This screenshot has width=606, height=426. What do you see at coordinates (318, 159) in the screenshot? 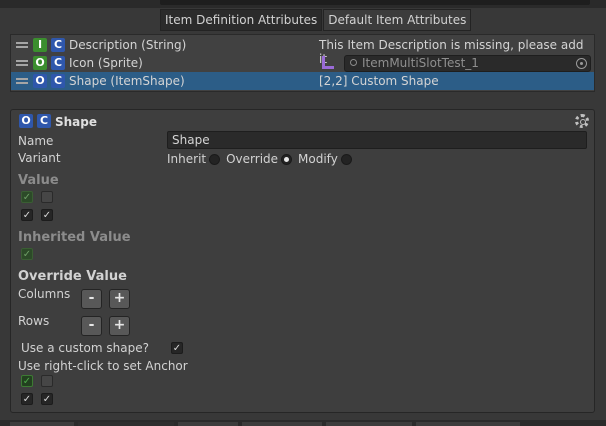
I see `variant-option-label: Modify` at bounding box center [318, 159].